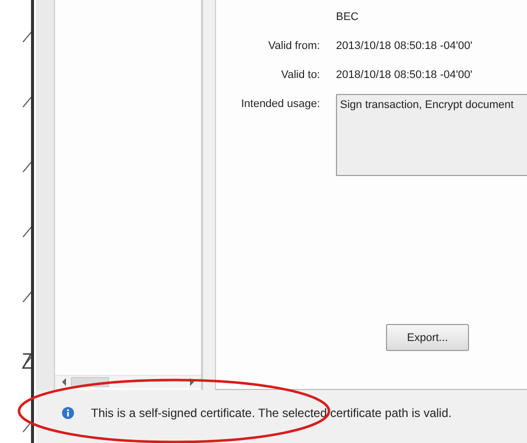 The width and height of the screenshot is (527, 443). What do you see at coordinates (300, 75) in the screenshot?
I see `field-label: Valid to:` at bounding box center [300, 75].